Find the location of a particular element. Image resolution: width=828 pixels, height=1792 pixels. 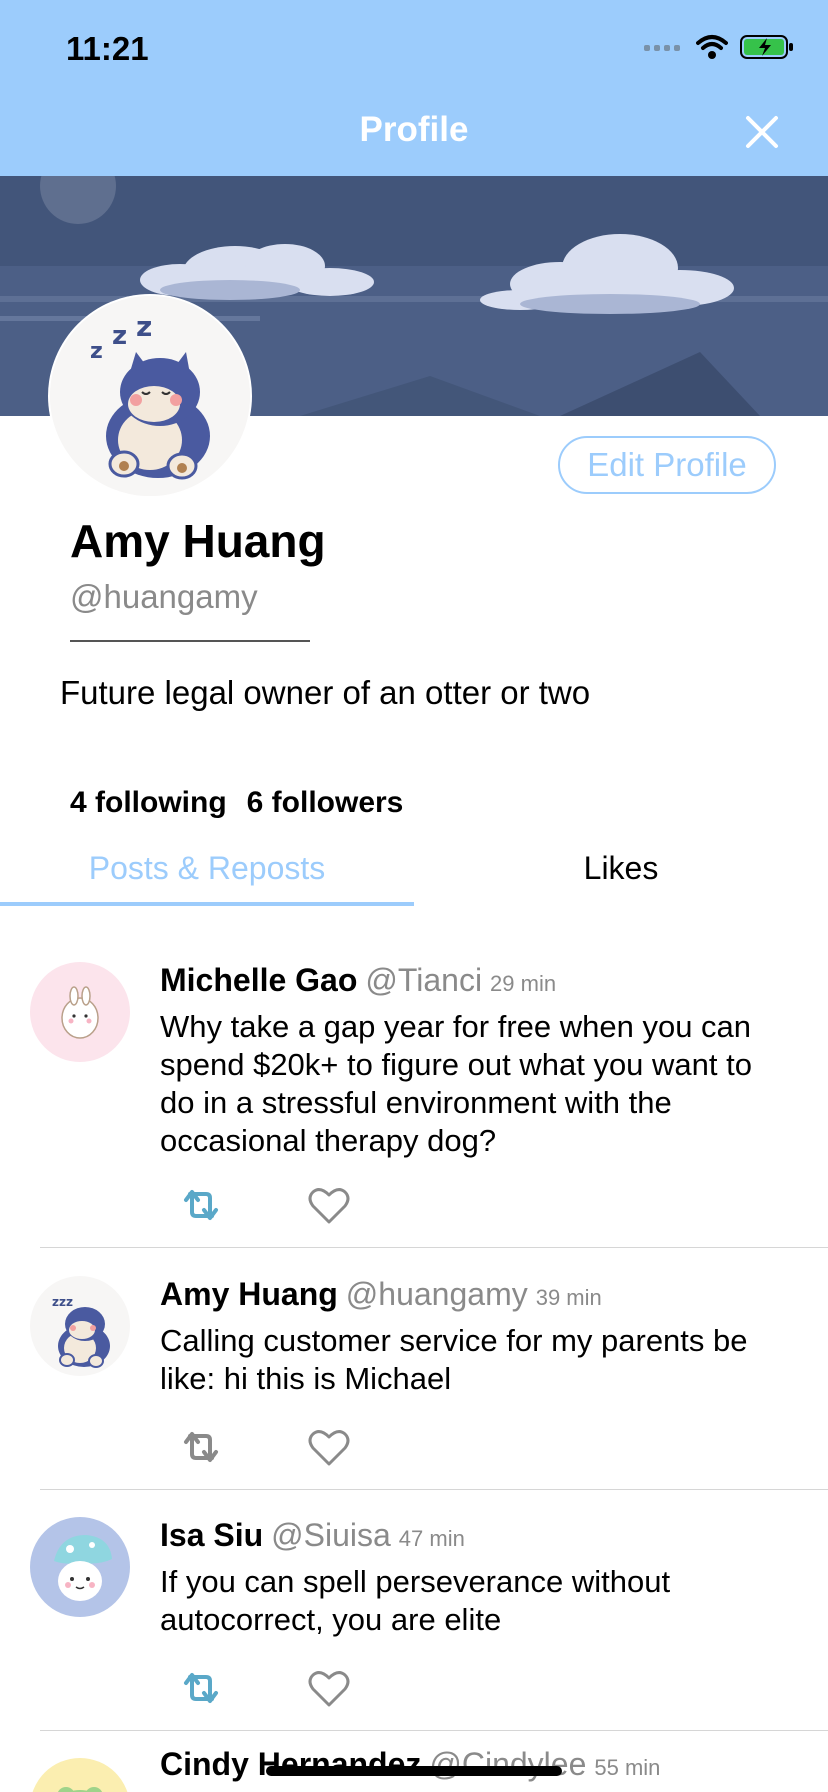

profile-tabs: Posts & Reposts Likes is located at coordinates (414, 878).